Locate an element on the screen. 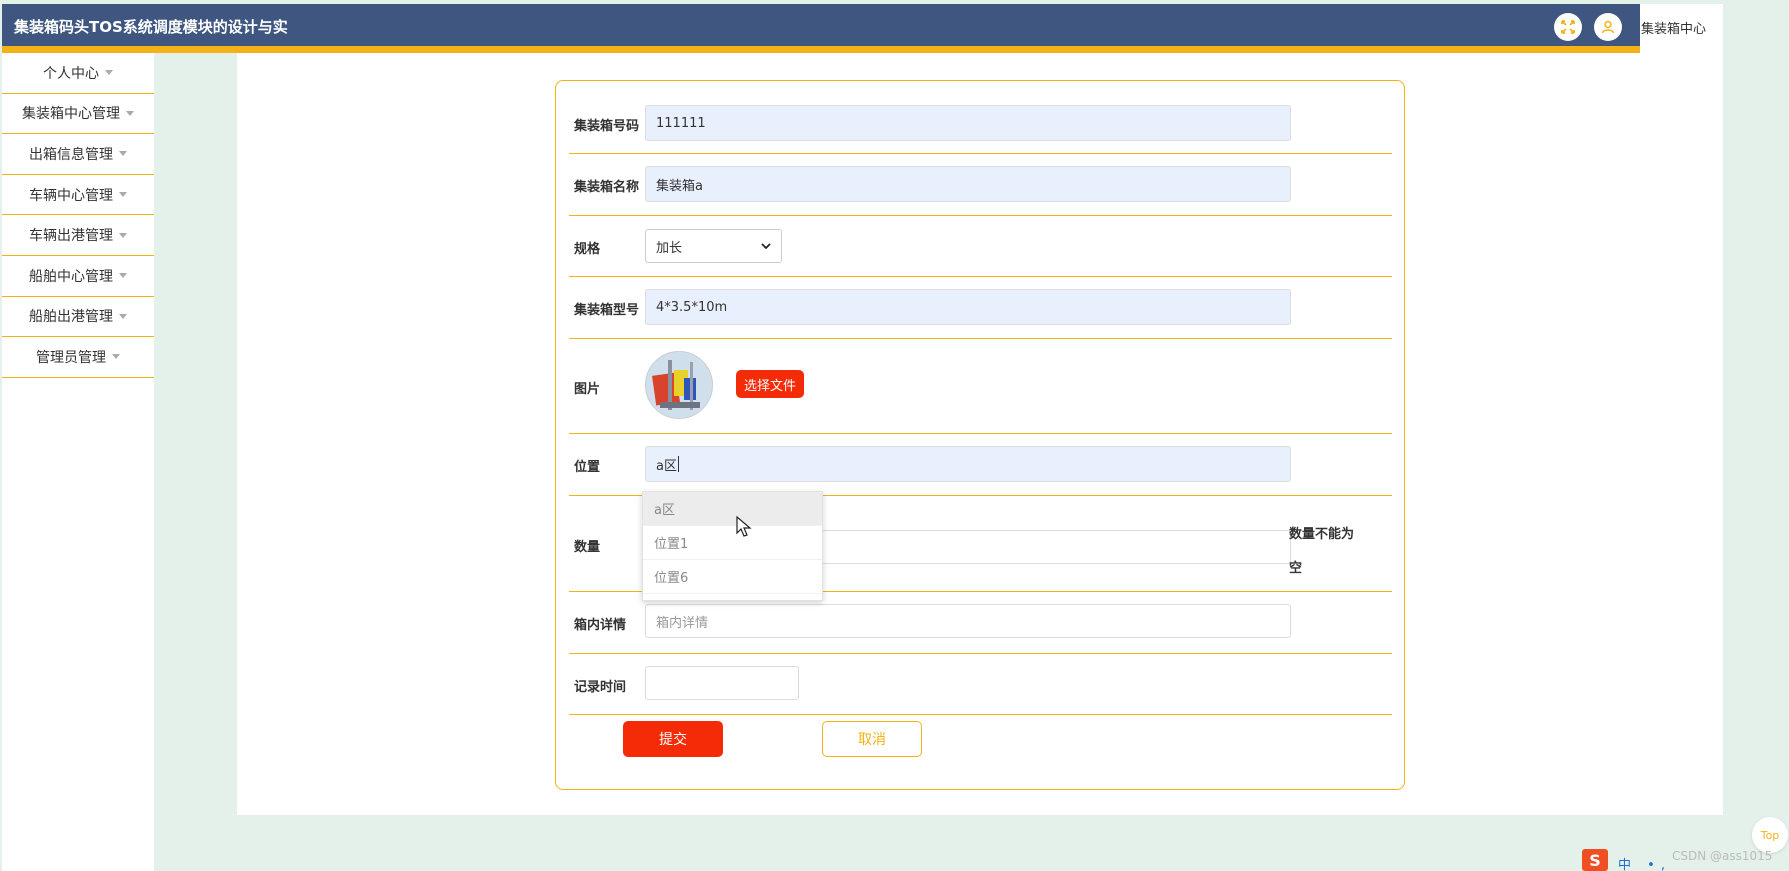  sidebar-item-admin-management: 管理员管理 is located at coordinates (78, 357).